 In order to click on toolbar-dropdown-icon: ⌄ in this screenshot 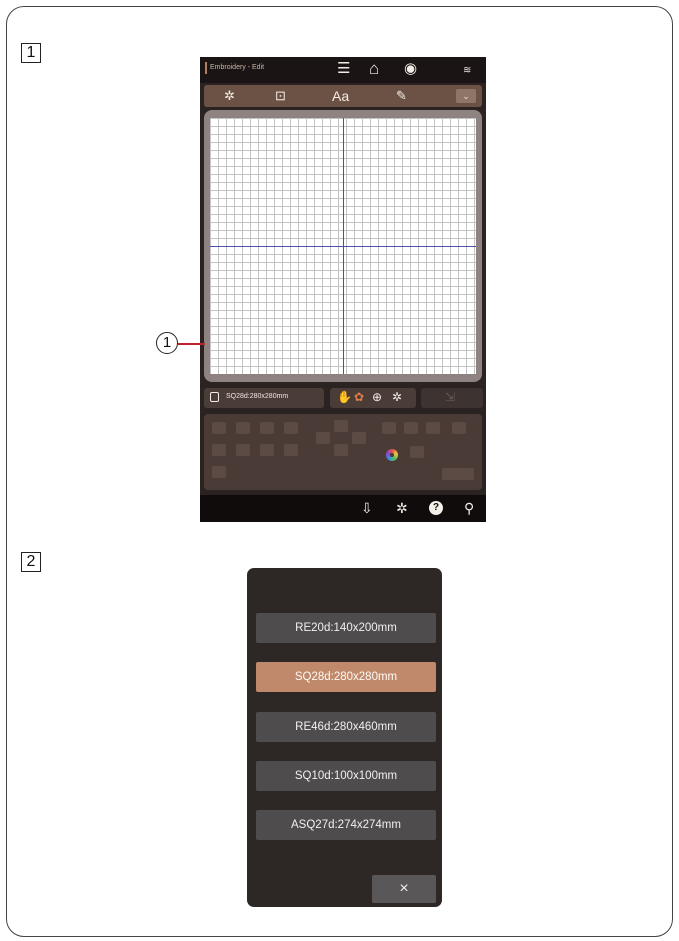, I will do `click(466, 96)`.